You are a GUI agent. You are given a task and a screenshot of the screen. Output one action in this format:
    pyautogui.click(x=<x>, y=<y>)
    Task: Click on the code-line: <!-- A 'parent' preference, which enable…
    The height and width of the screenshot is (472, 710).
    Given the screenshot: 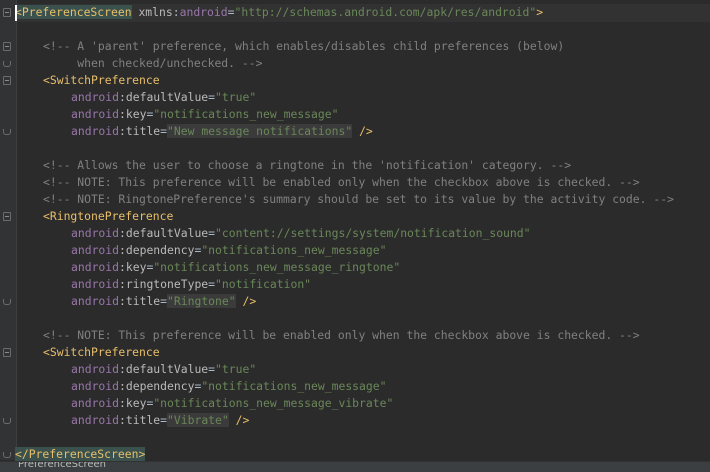 What is the action you would take?
    pyautogui.click(x=303, y=46)
    